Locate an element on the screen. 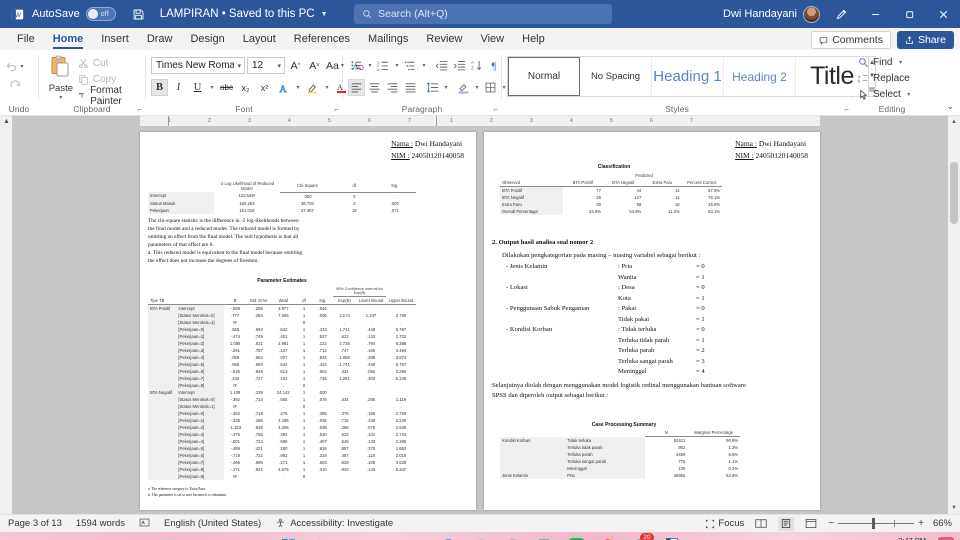  text-highlight-icon is located at coordinates (312, 87).